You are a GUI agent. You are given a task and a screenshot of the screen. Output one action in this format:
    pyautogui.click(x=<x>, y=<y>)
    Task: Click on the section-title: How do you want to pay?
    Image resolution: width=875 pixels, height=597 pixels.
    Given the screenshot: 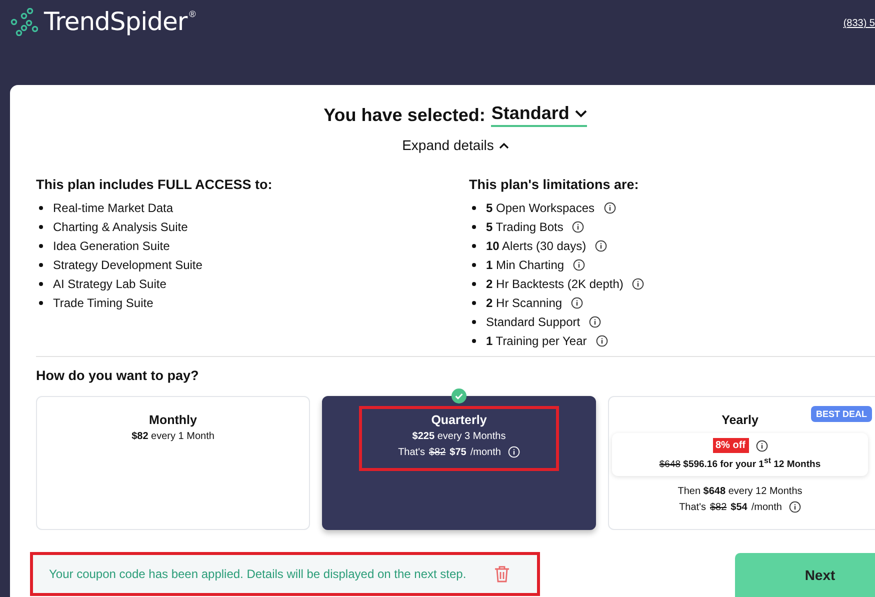 What is the action you would take?
    pyautogui.click(x=118, y=375)
    